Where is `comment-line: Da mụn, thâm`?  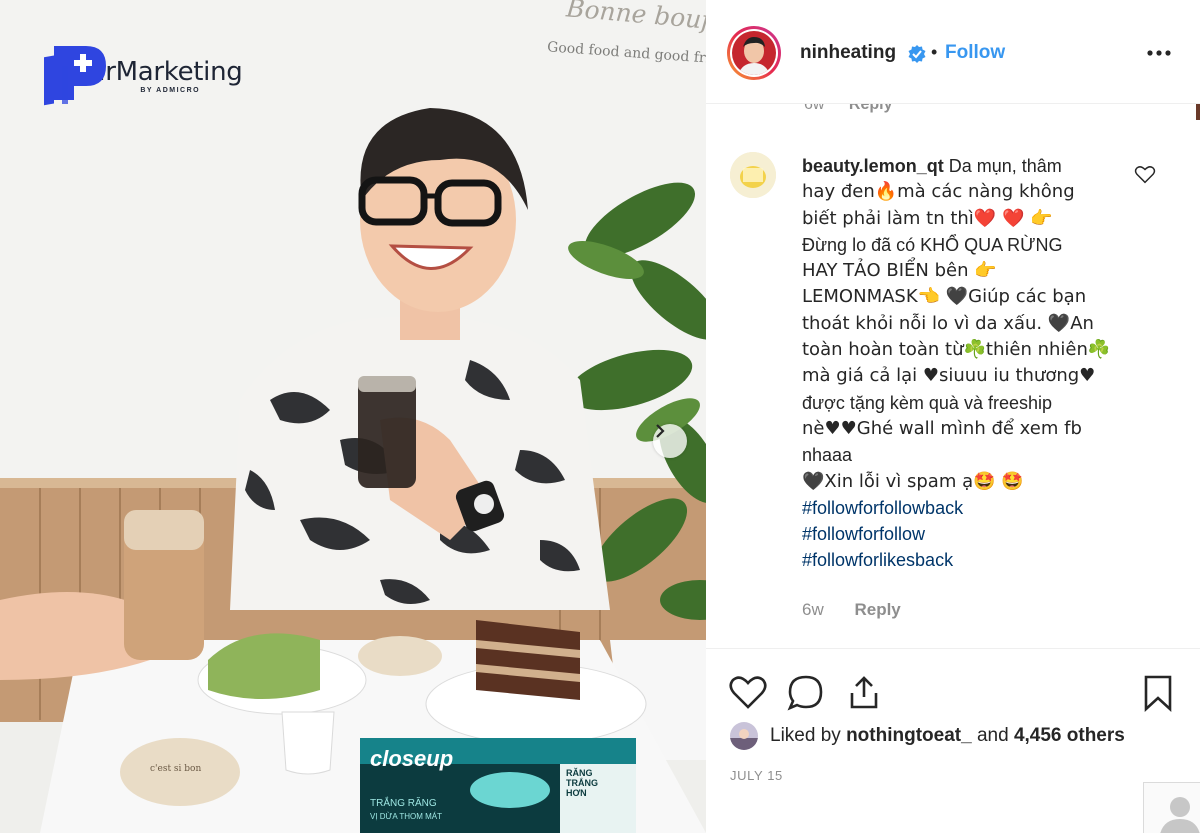 comment-line: Da mụn, thâm is located at coordinates (1005, 166).